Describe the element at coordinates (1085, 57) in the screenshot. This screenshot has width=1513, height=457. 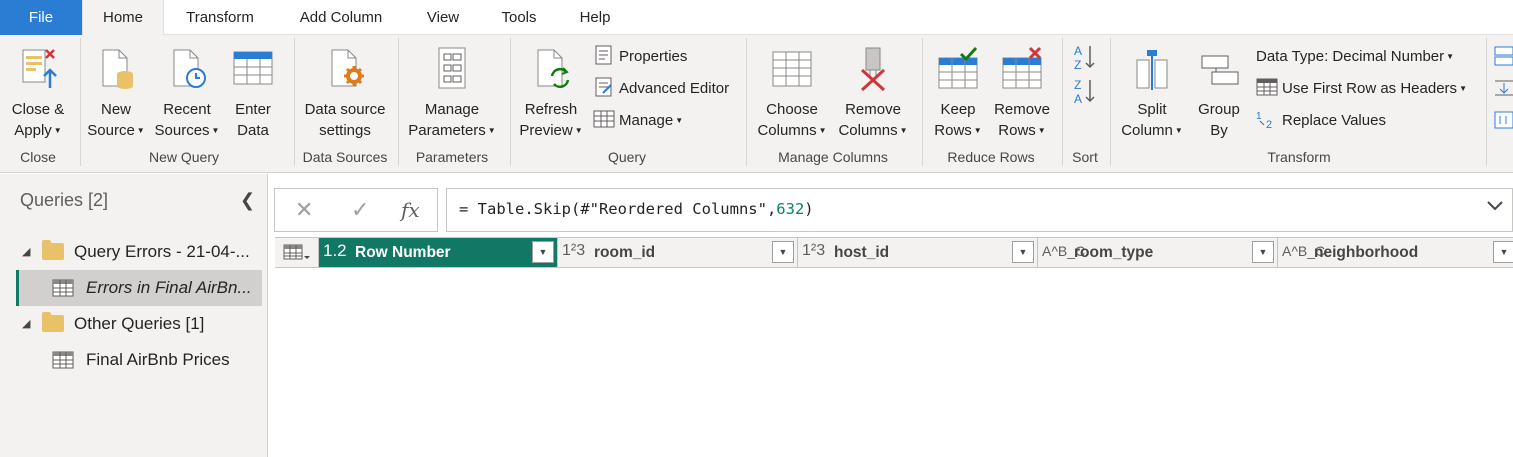
I see `sort-ascending-icon: A Z` at that location.